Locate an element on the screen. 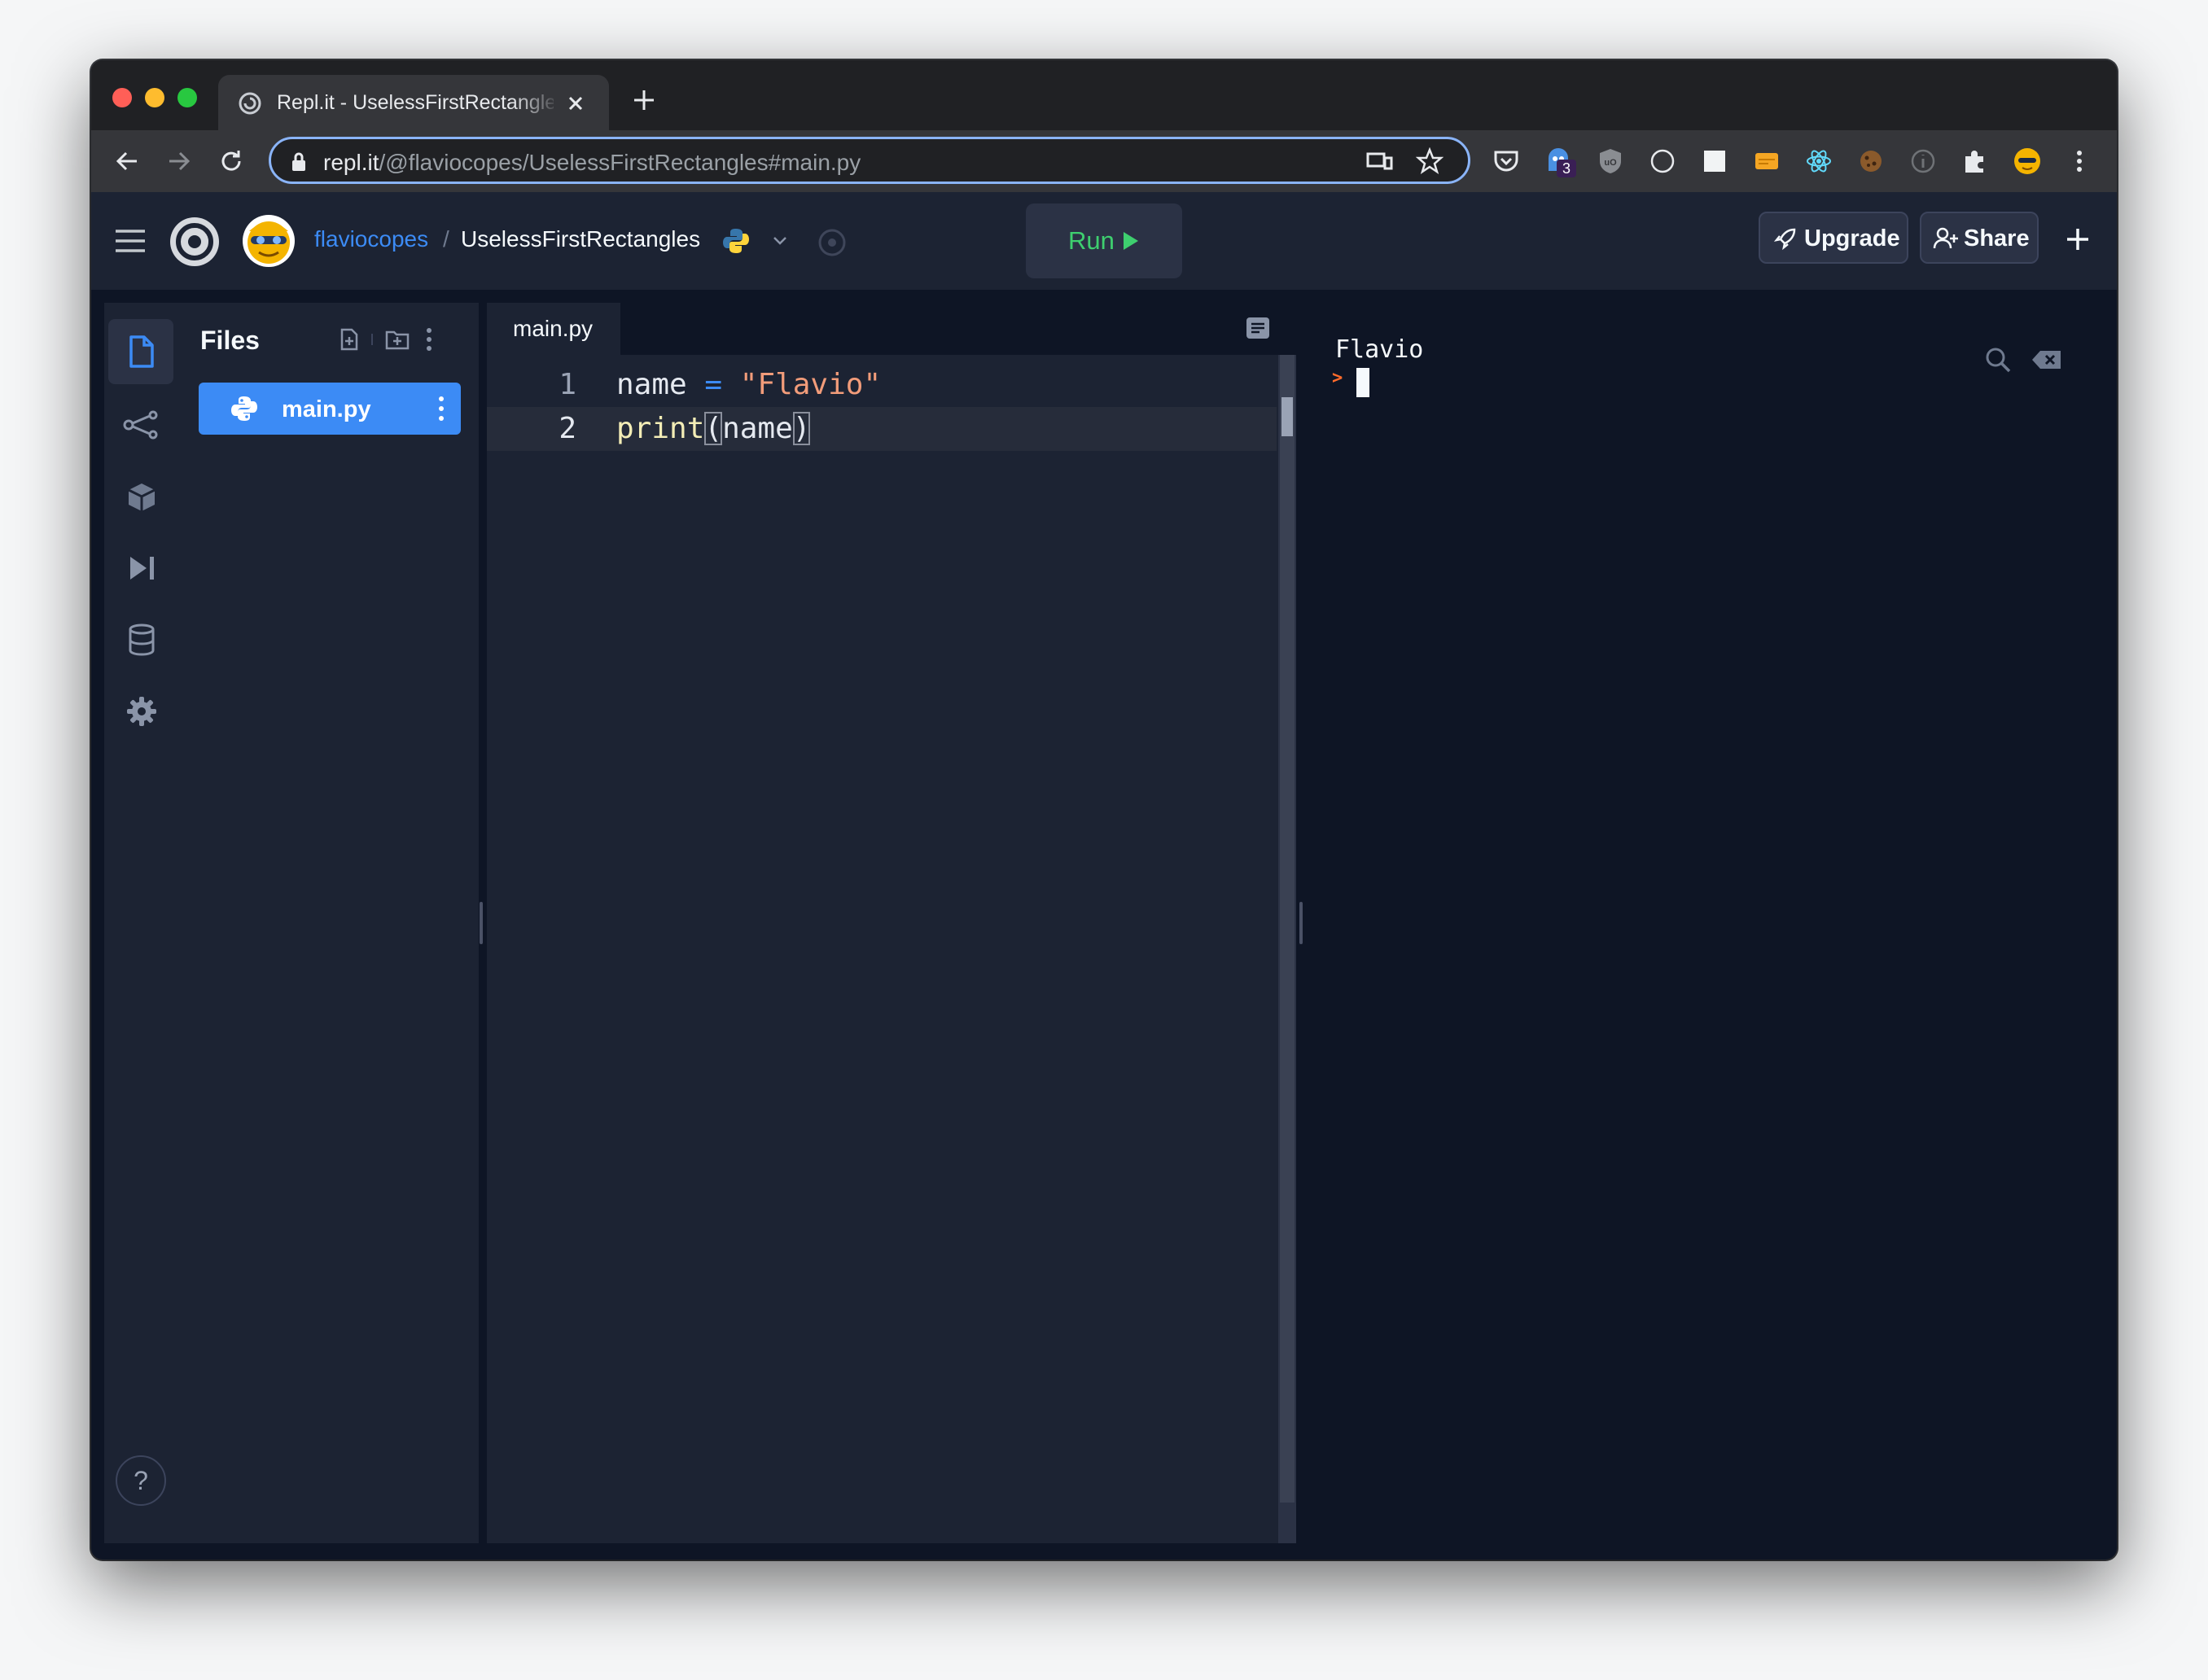  circle-extension-icon is located at coordinates (1662, 162).